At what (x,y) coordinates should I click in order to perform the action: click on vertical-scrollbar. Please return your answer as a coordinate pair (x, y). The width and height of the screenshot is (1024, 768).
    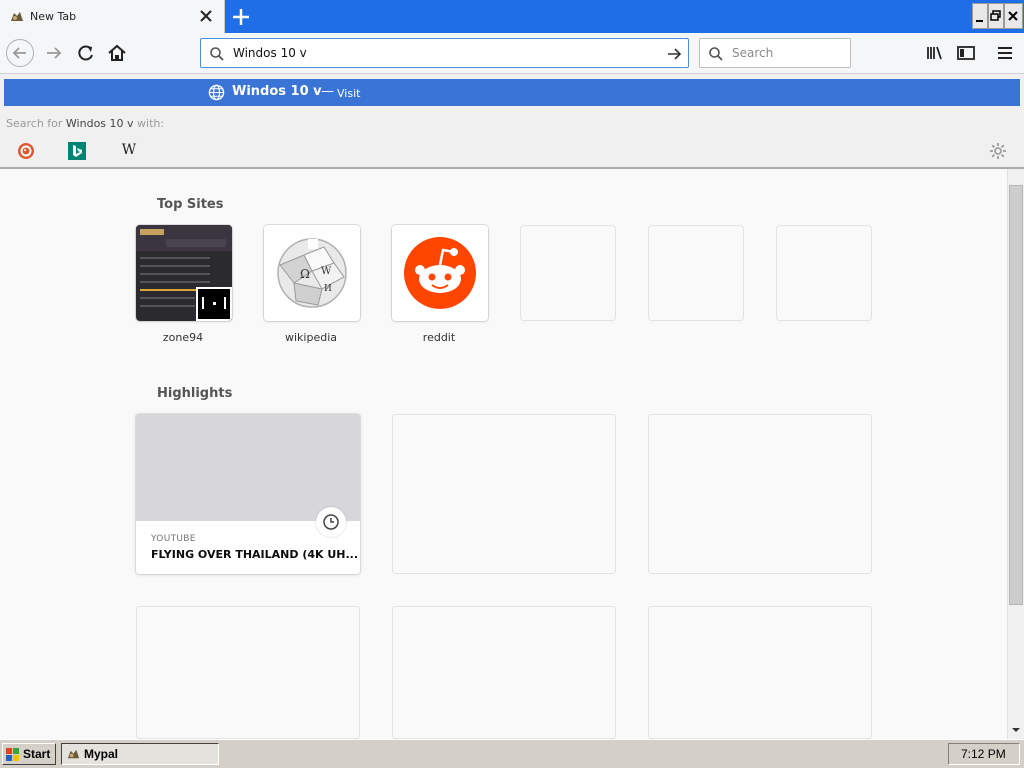
    Looking at the image, I should click on (1015, 454).